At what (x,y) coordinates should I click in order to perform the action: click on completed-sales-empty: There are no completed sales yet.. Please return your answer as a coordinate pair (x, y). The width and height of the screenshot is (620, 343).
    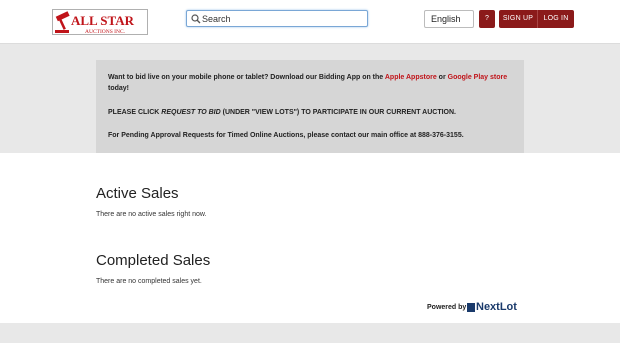
    Looking at the image, I should click on (149, 281).